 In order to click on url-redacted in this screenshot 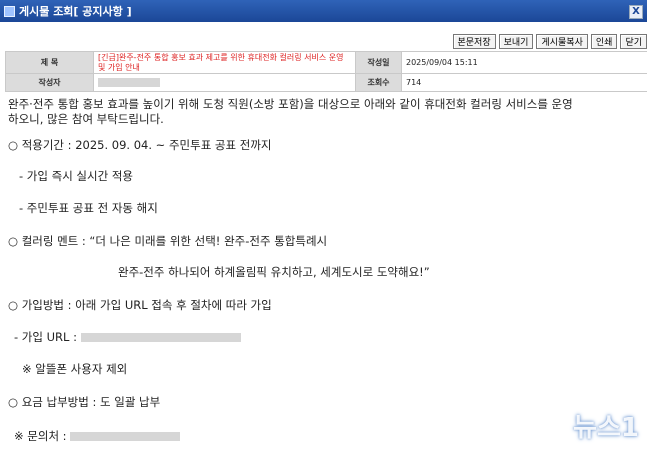, I will do `click(160, 337)`.